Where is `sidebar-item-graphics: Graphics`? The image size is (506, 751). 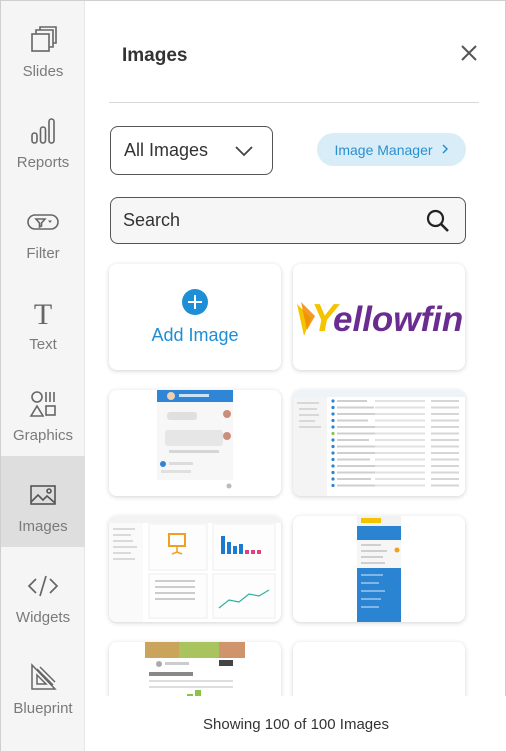 sidebar-item-graphics: Graphics is located at coordinates (43, 410).